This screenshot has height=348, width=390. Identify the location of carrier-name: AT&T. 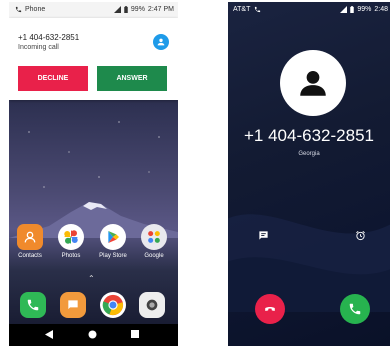
(242, 9).